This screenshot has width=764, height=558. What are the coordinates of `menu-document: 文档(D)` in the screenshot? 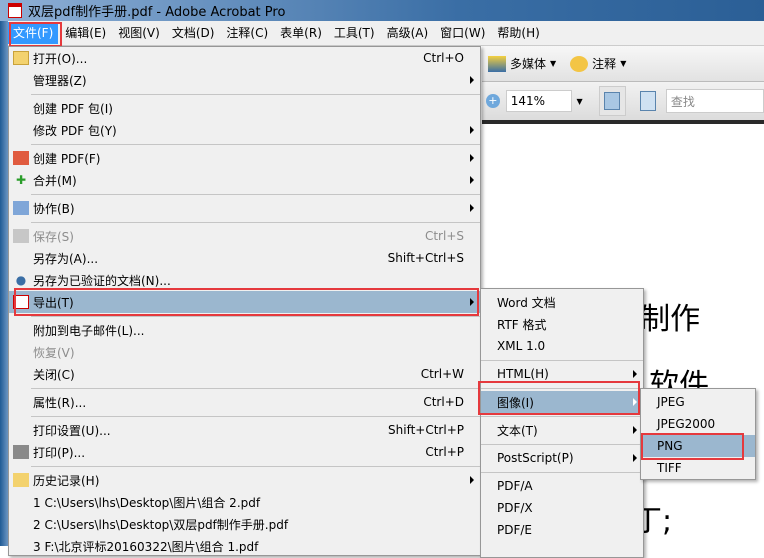 It's located at (193, 33).